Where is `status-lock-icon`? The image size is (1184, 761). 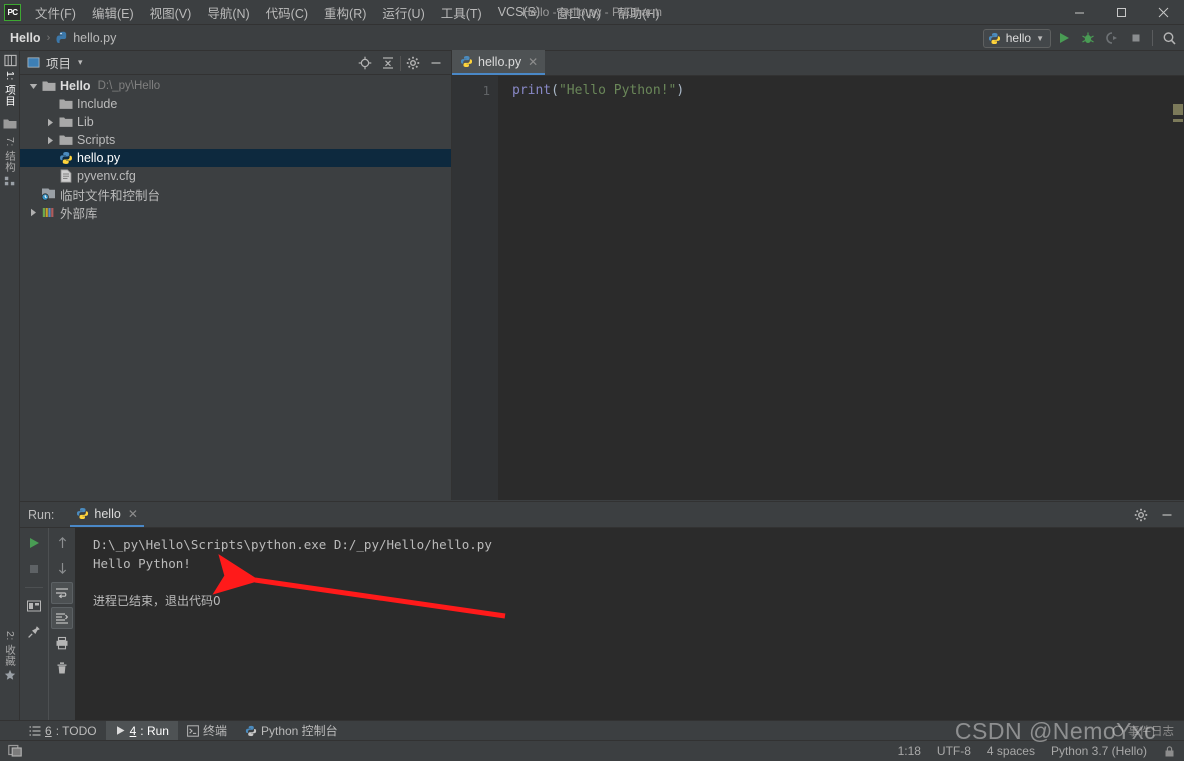
status-lock-icon is located at coordinates (1169, 751).